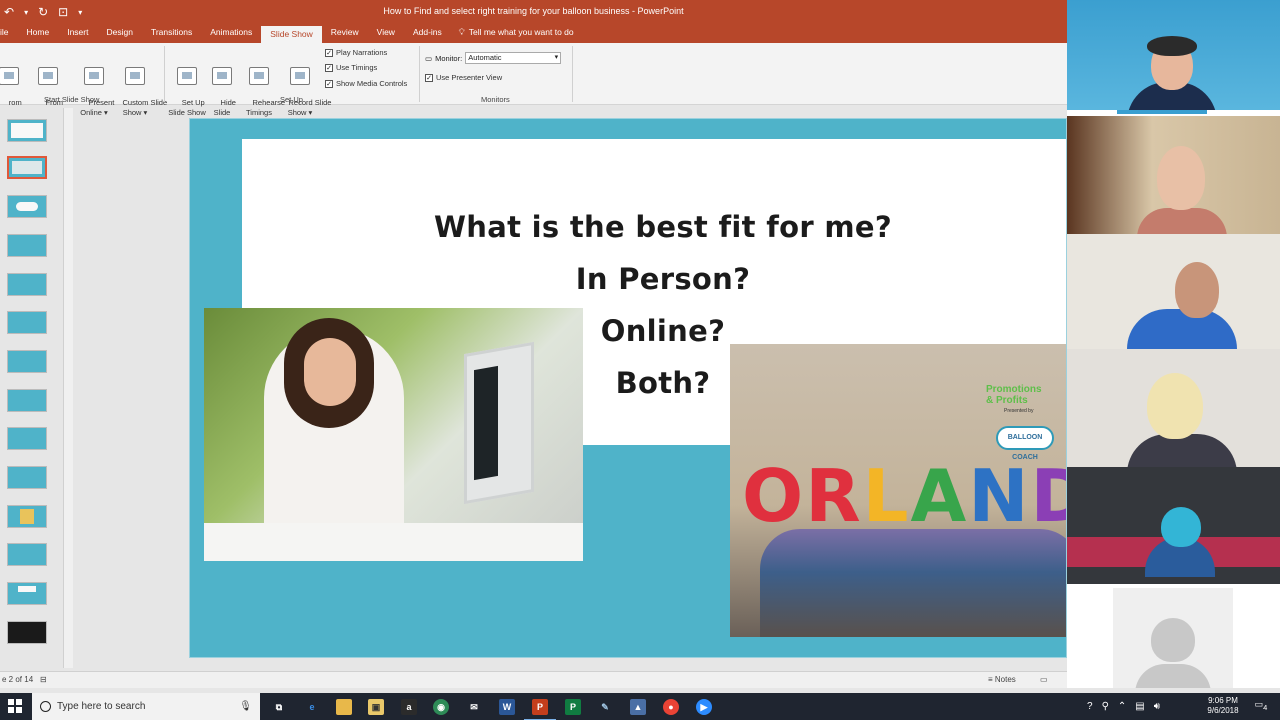 The image size is (1280, 720). I want to click on tab-design: Design, so click(119, 34).